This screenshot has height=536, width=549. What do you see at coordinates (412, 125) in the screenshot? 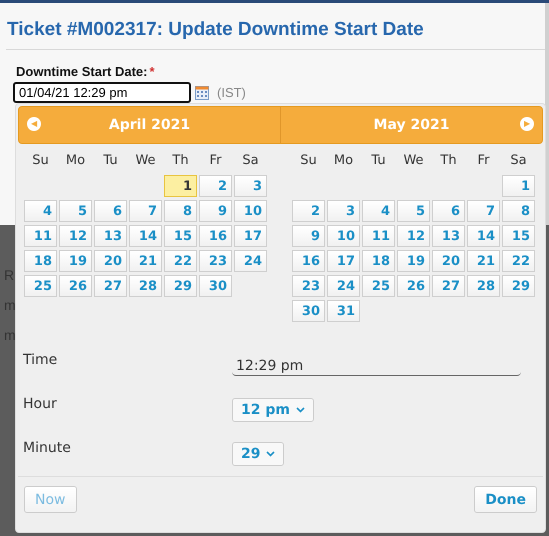
I see `month-title: May 2021` at bounding box center [412, 125].